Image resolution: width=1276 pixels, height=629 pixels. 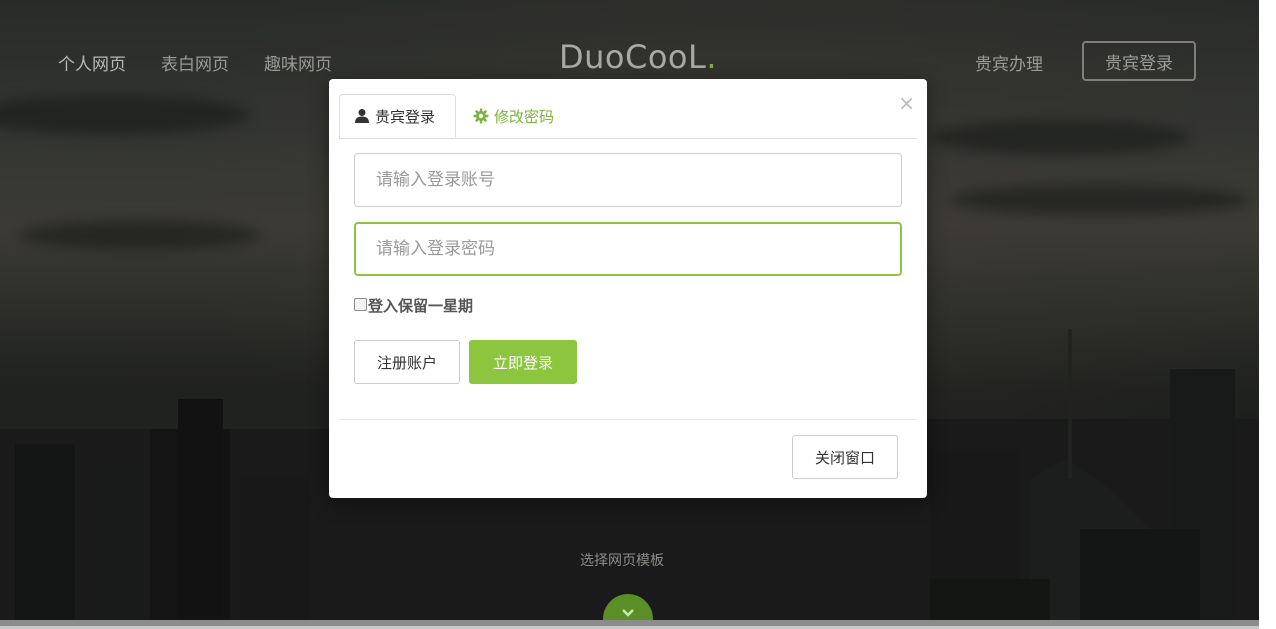 What do you see at coordinates (523, 362) in the screenshot?
I see `login-button: 立即登录` at bounding box center [523, 362].